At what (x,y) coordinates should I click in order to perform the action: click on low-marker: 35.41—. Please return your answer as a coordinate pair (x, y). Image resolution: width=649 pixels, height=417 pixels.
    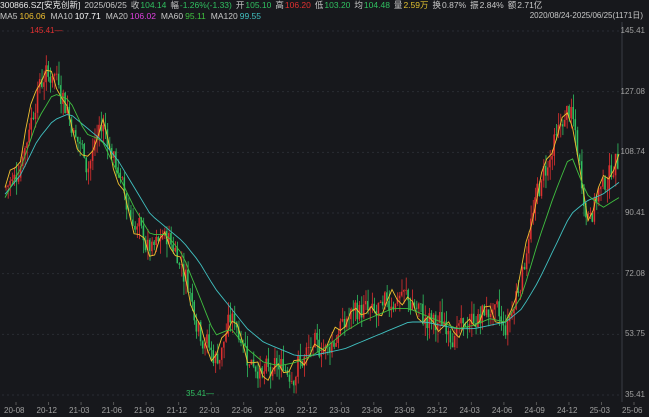
    Looking at the image, I should click on (200, 393).